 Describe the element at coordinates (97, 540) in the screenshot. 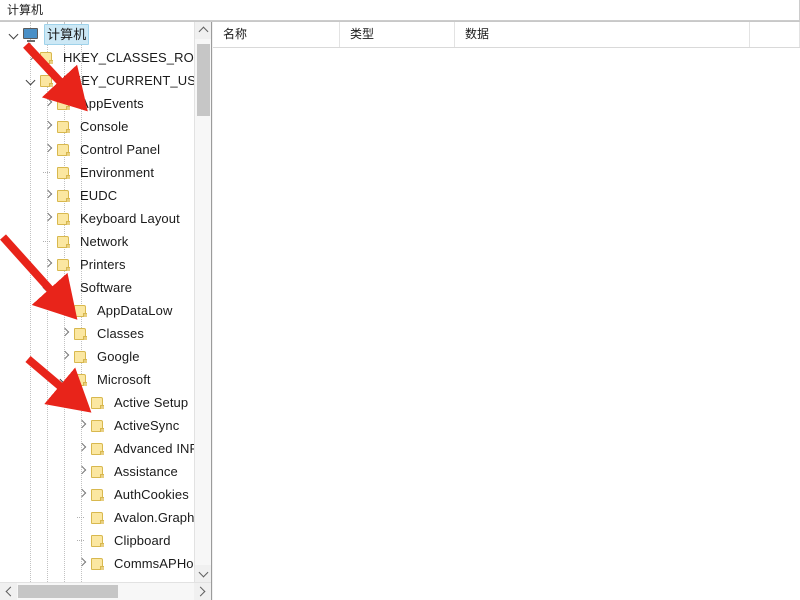

I see `tree-item-clipboard: Clipboard` at that location.